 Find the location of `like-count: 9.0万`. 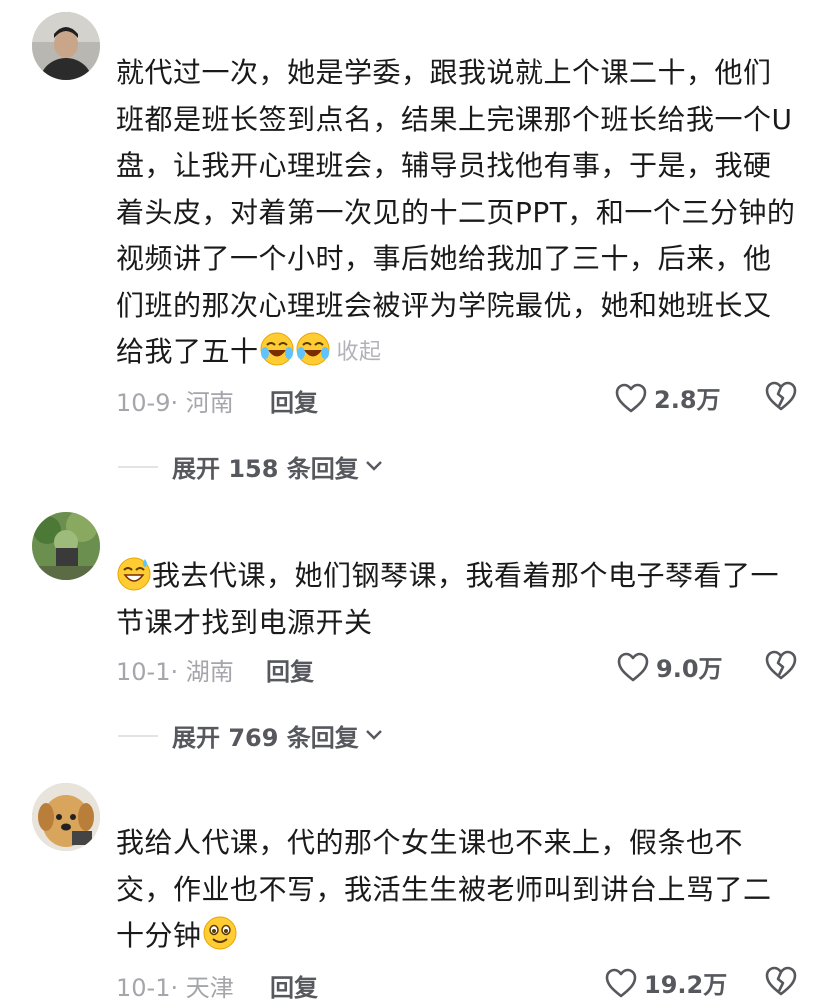

like-count: 9.0万 is located at coordinates (689, 669).